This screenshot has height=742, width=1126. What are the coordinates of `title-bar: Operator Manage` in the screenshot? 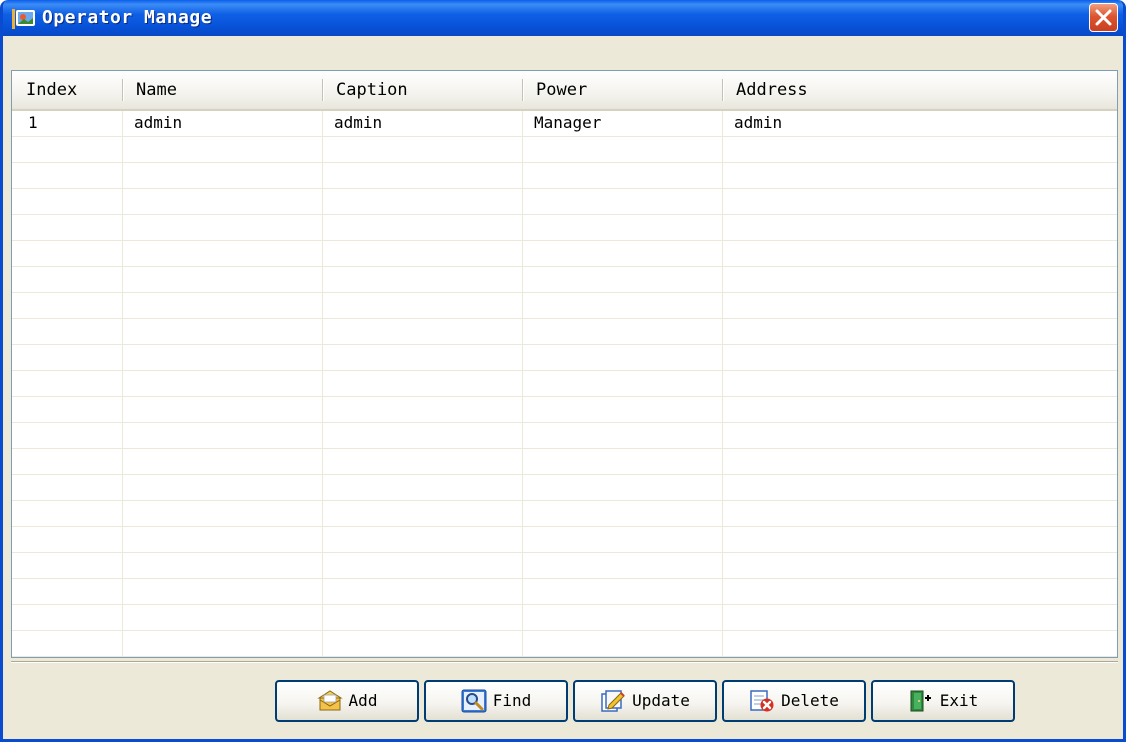 It's located at (563, 18).